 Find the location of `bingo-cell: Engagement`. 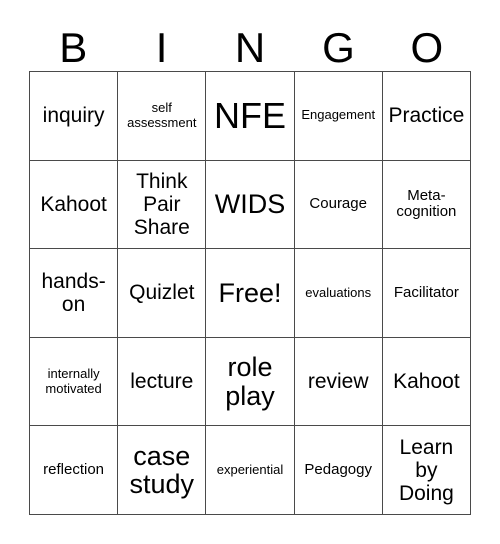

bingo-cell: Engagement is located at coordinates (338, 116).